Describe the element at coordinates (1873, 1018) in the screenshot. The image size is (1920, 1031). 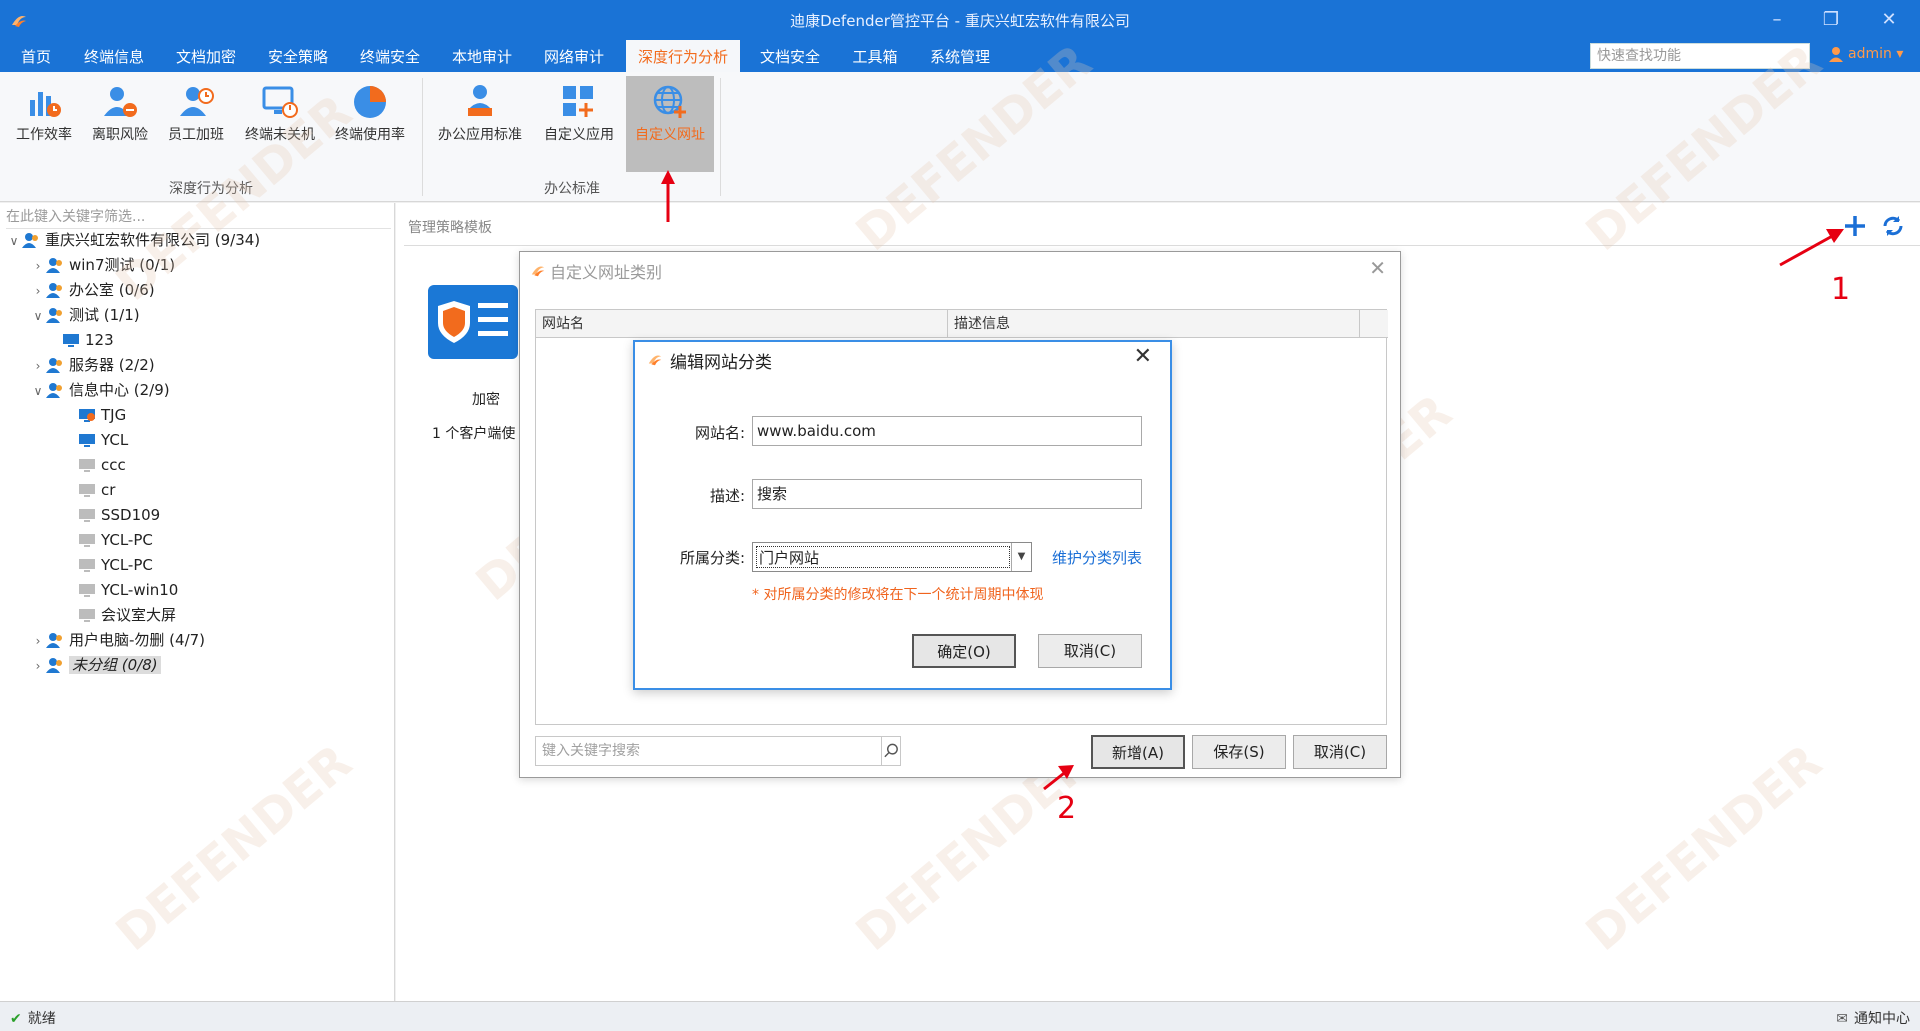
I see `notification-center: ✉ 通知中心` at that location.